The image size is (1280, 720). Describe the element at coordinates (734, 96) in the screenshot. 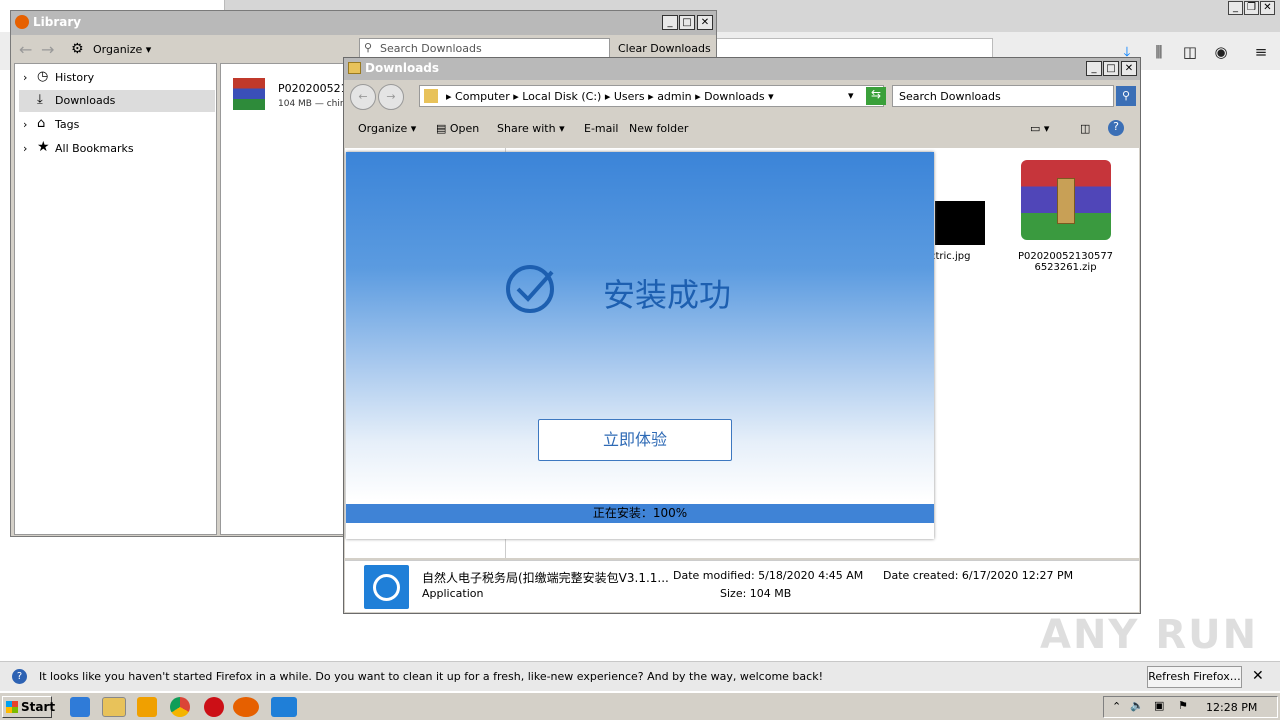

I see `breadcrumb-item: Downloads` at that location.